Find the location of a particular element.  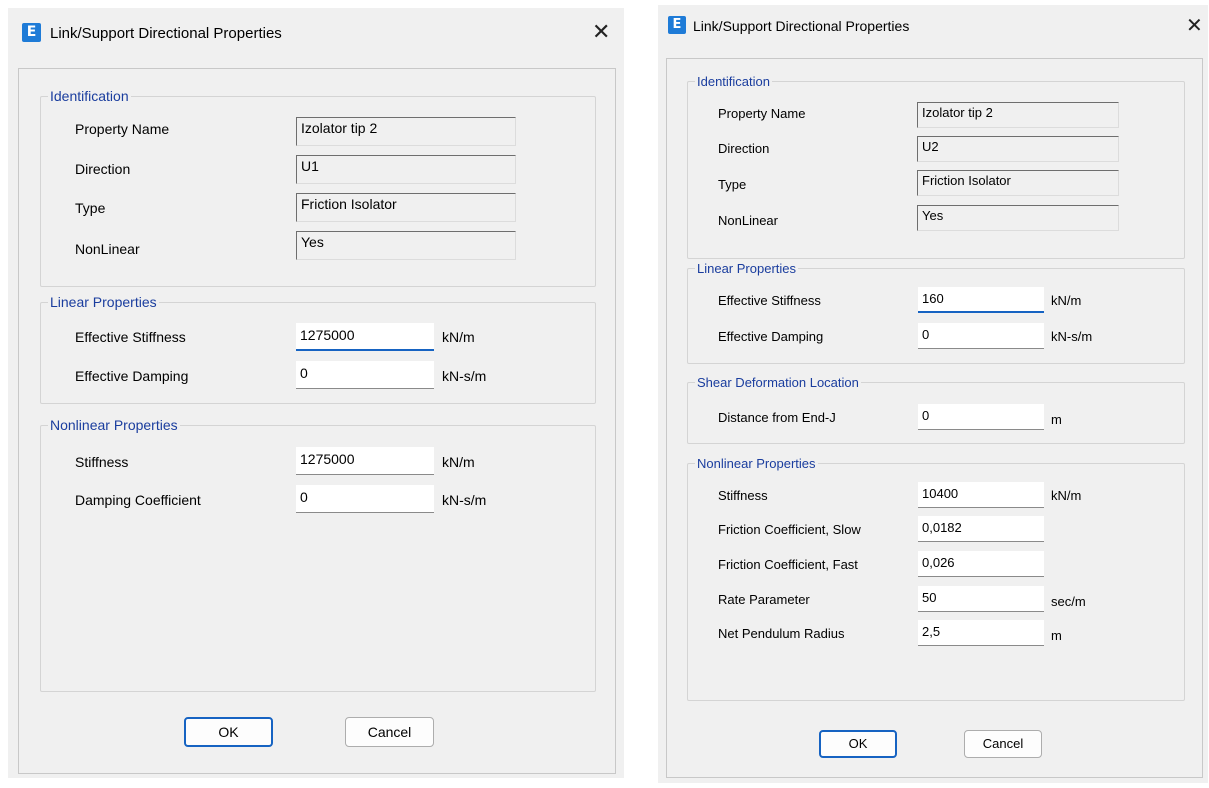

direction-field: U1 is located at coordinates (406, 169).